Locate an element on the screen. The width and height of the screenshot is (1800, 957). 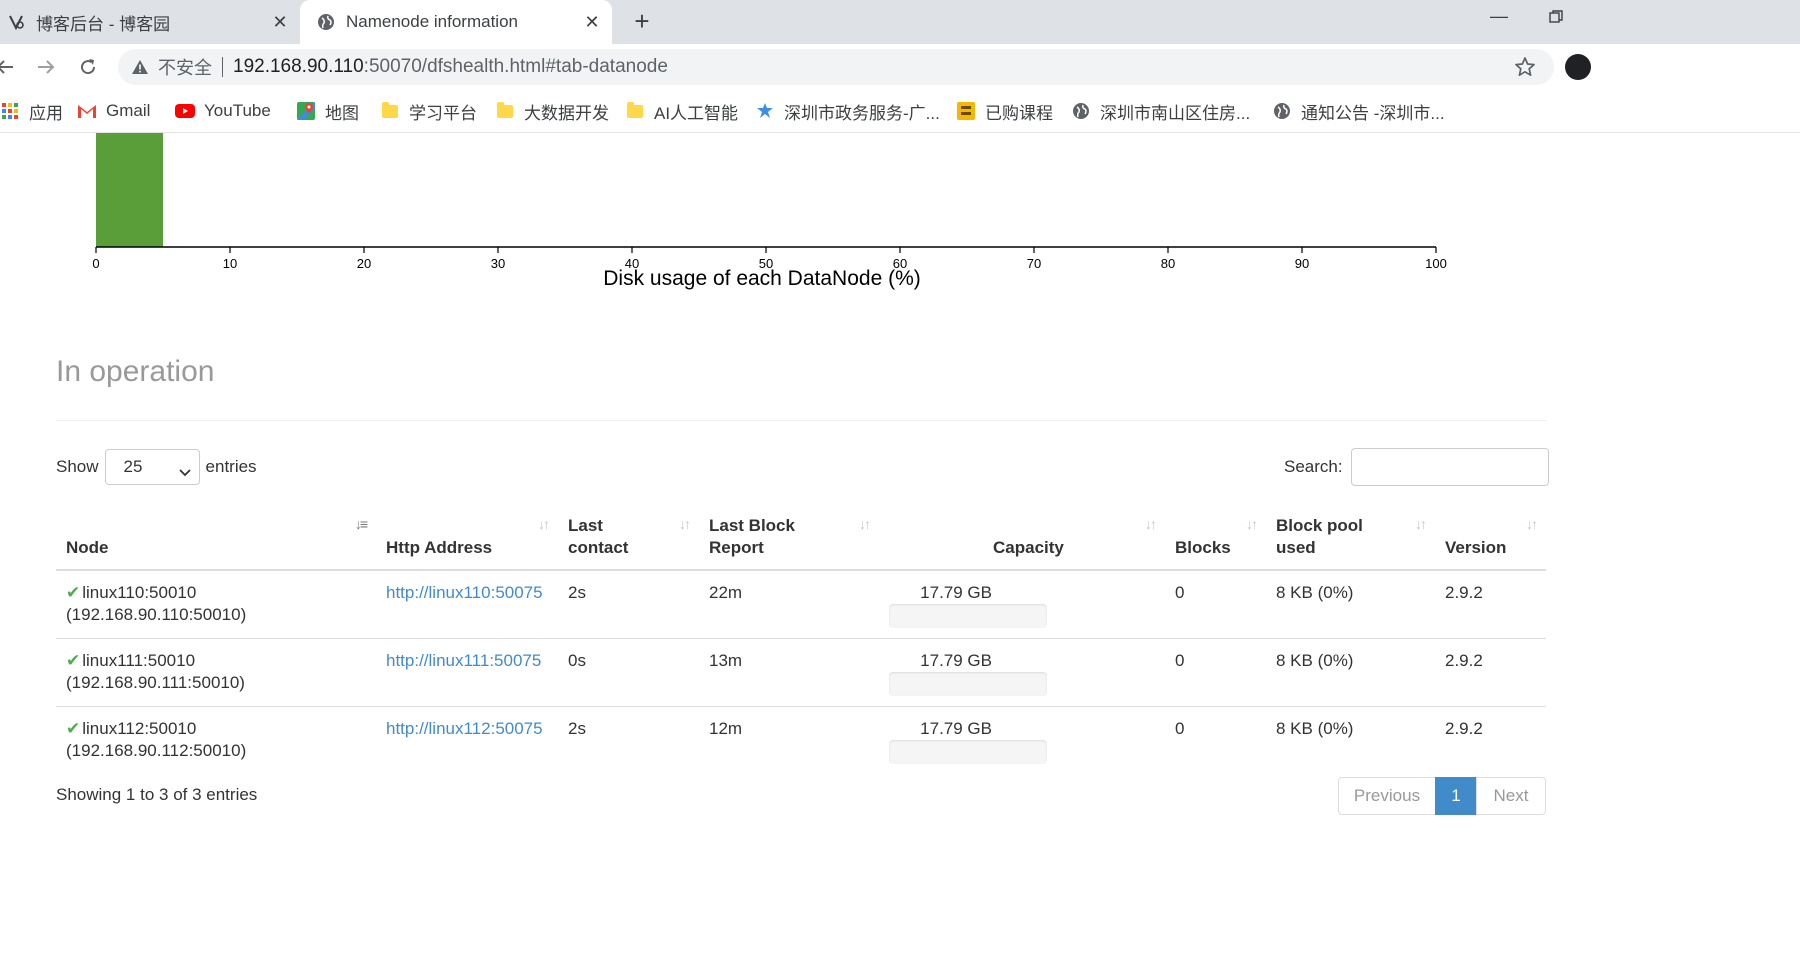
bookmark-label: 已购课程 is located at coordinates (1019, 113).